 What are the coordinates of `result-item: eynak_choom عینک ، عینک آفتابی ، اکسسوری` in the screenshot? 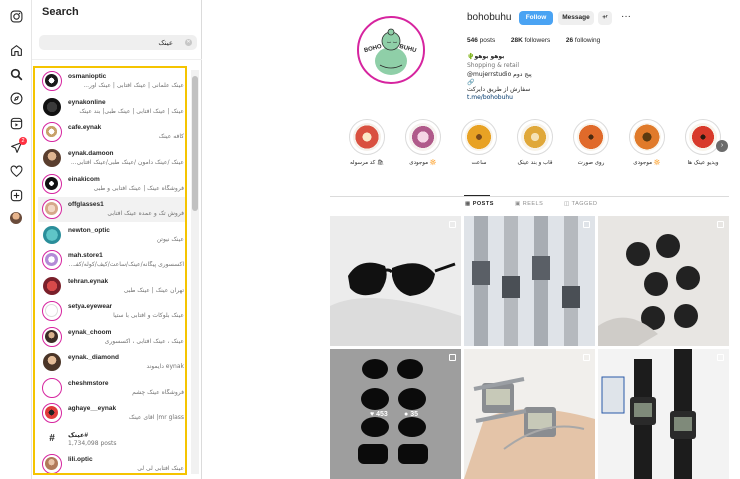 It's located at (111, 337).